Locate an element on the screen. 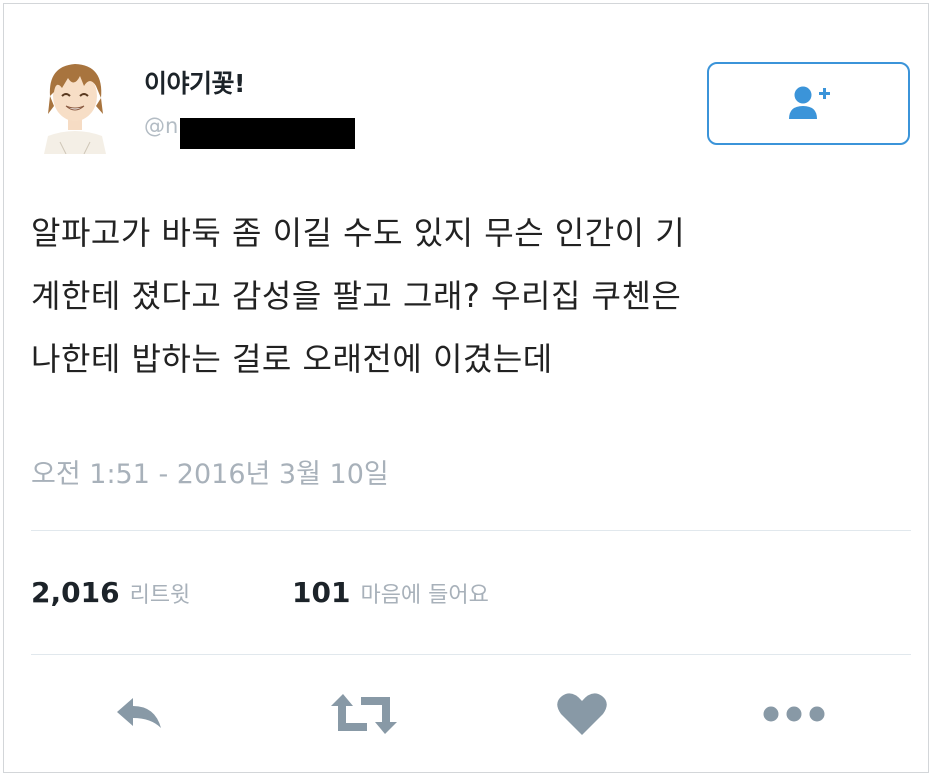 Image resolution: width=934 pixels, height=777 pixels. like-stat: 101 마음에 들어요 is located at coordinates (390, 592).